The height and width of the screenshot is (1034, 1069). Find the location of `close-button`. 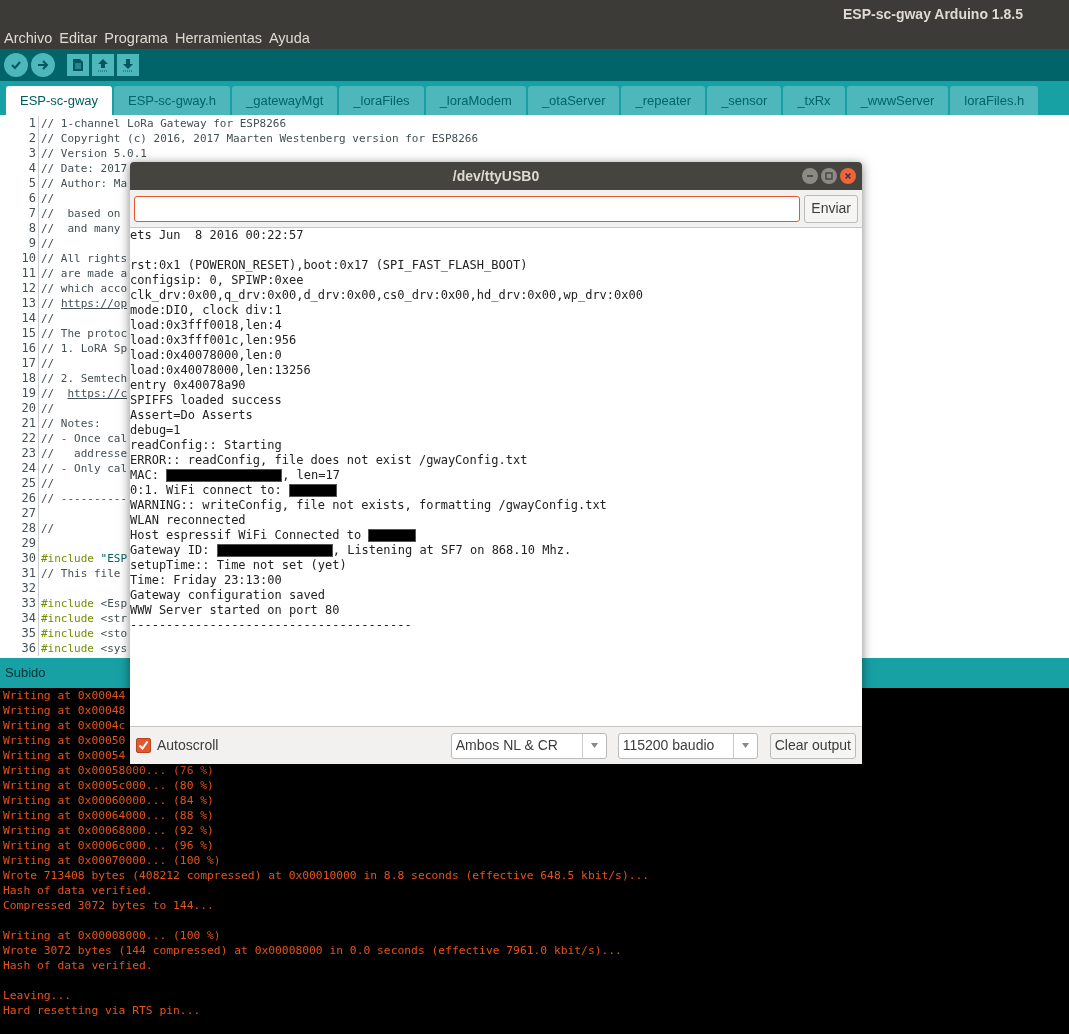

close-button is located at coordinates (848, 176).